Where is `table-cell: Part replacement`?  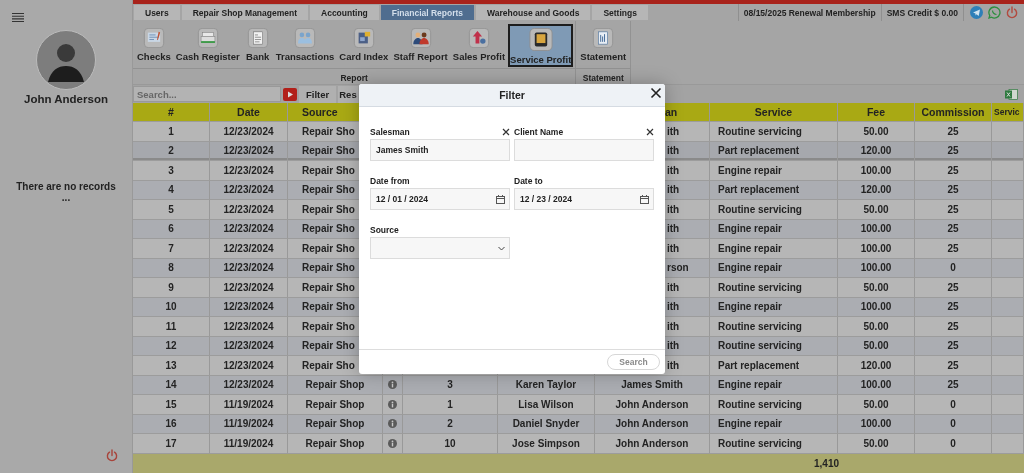 table-cell: Part replacement is located at coordinates (759, 190).